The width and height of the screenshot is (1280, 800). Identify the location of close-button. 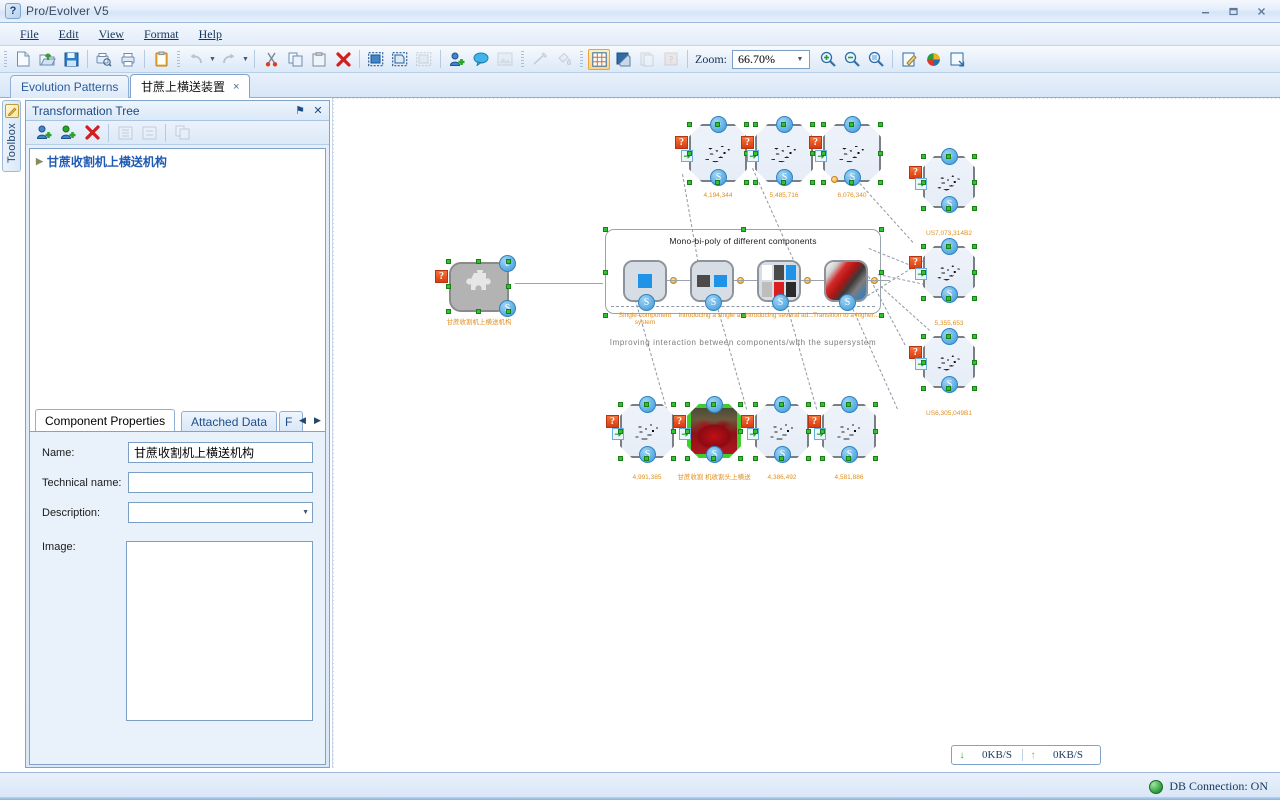
(1261, 11).